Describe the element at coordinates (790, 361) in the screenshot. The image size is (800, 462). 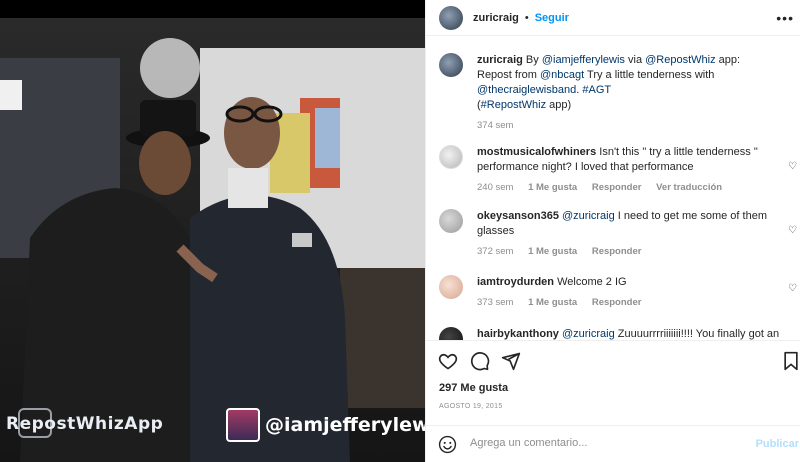
I see `bookmark-icon` at that location.